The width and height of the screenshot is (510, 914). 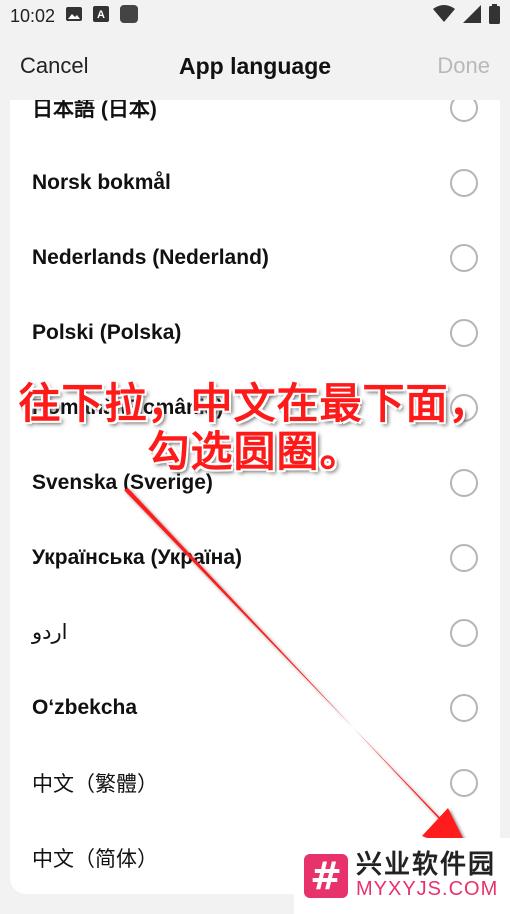 I want to click on language-option: اردو, so click(x=255, y=632).